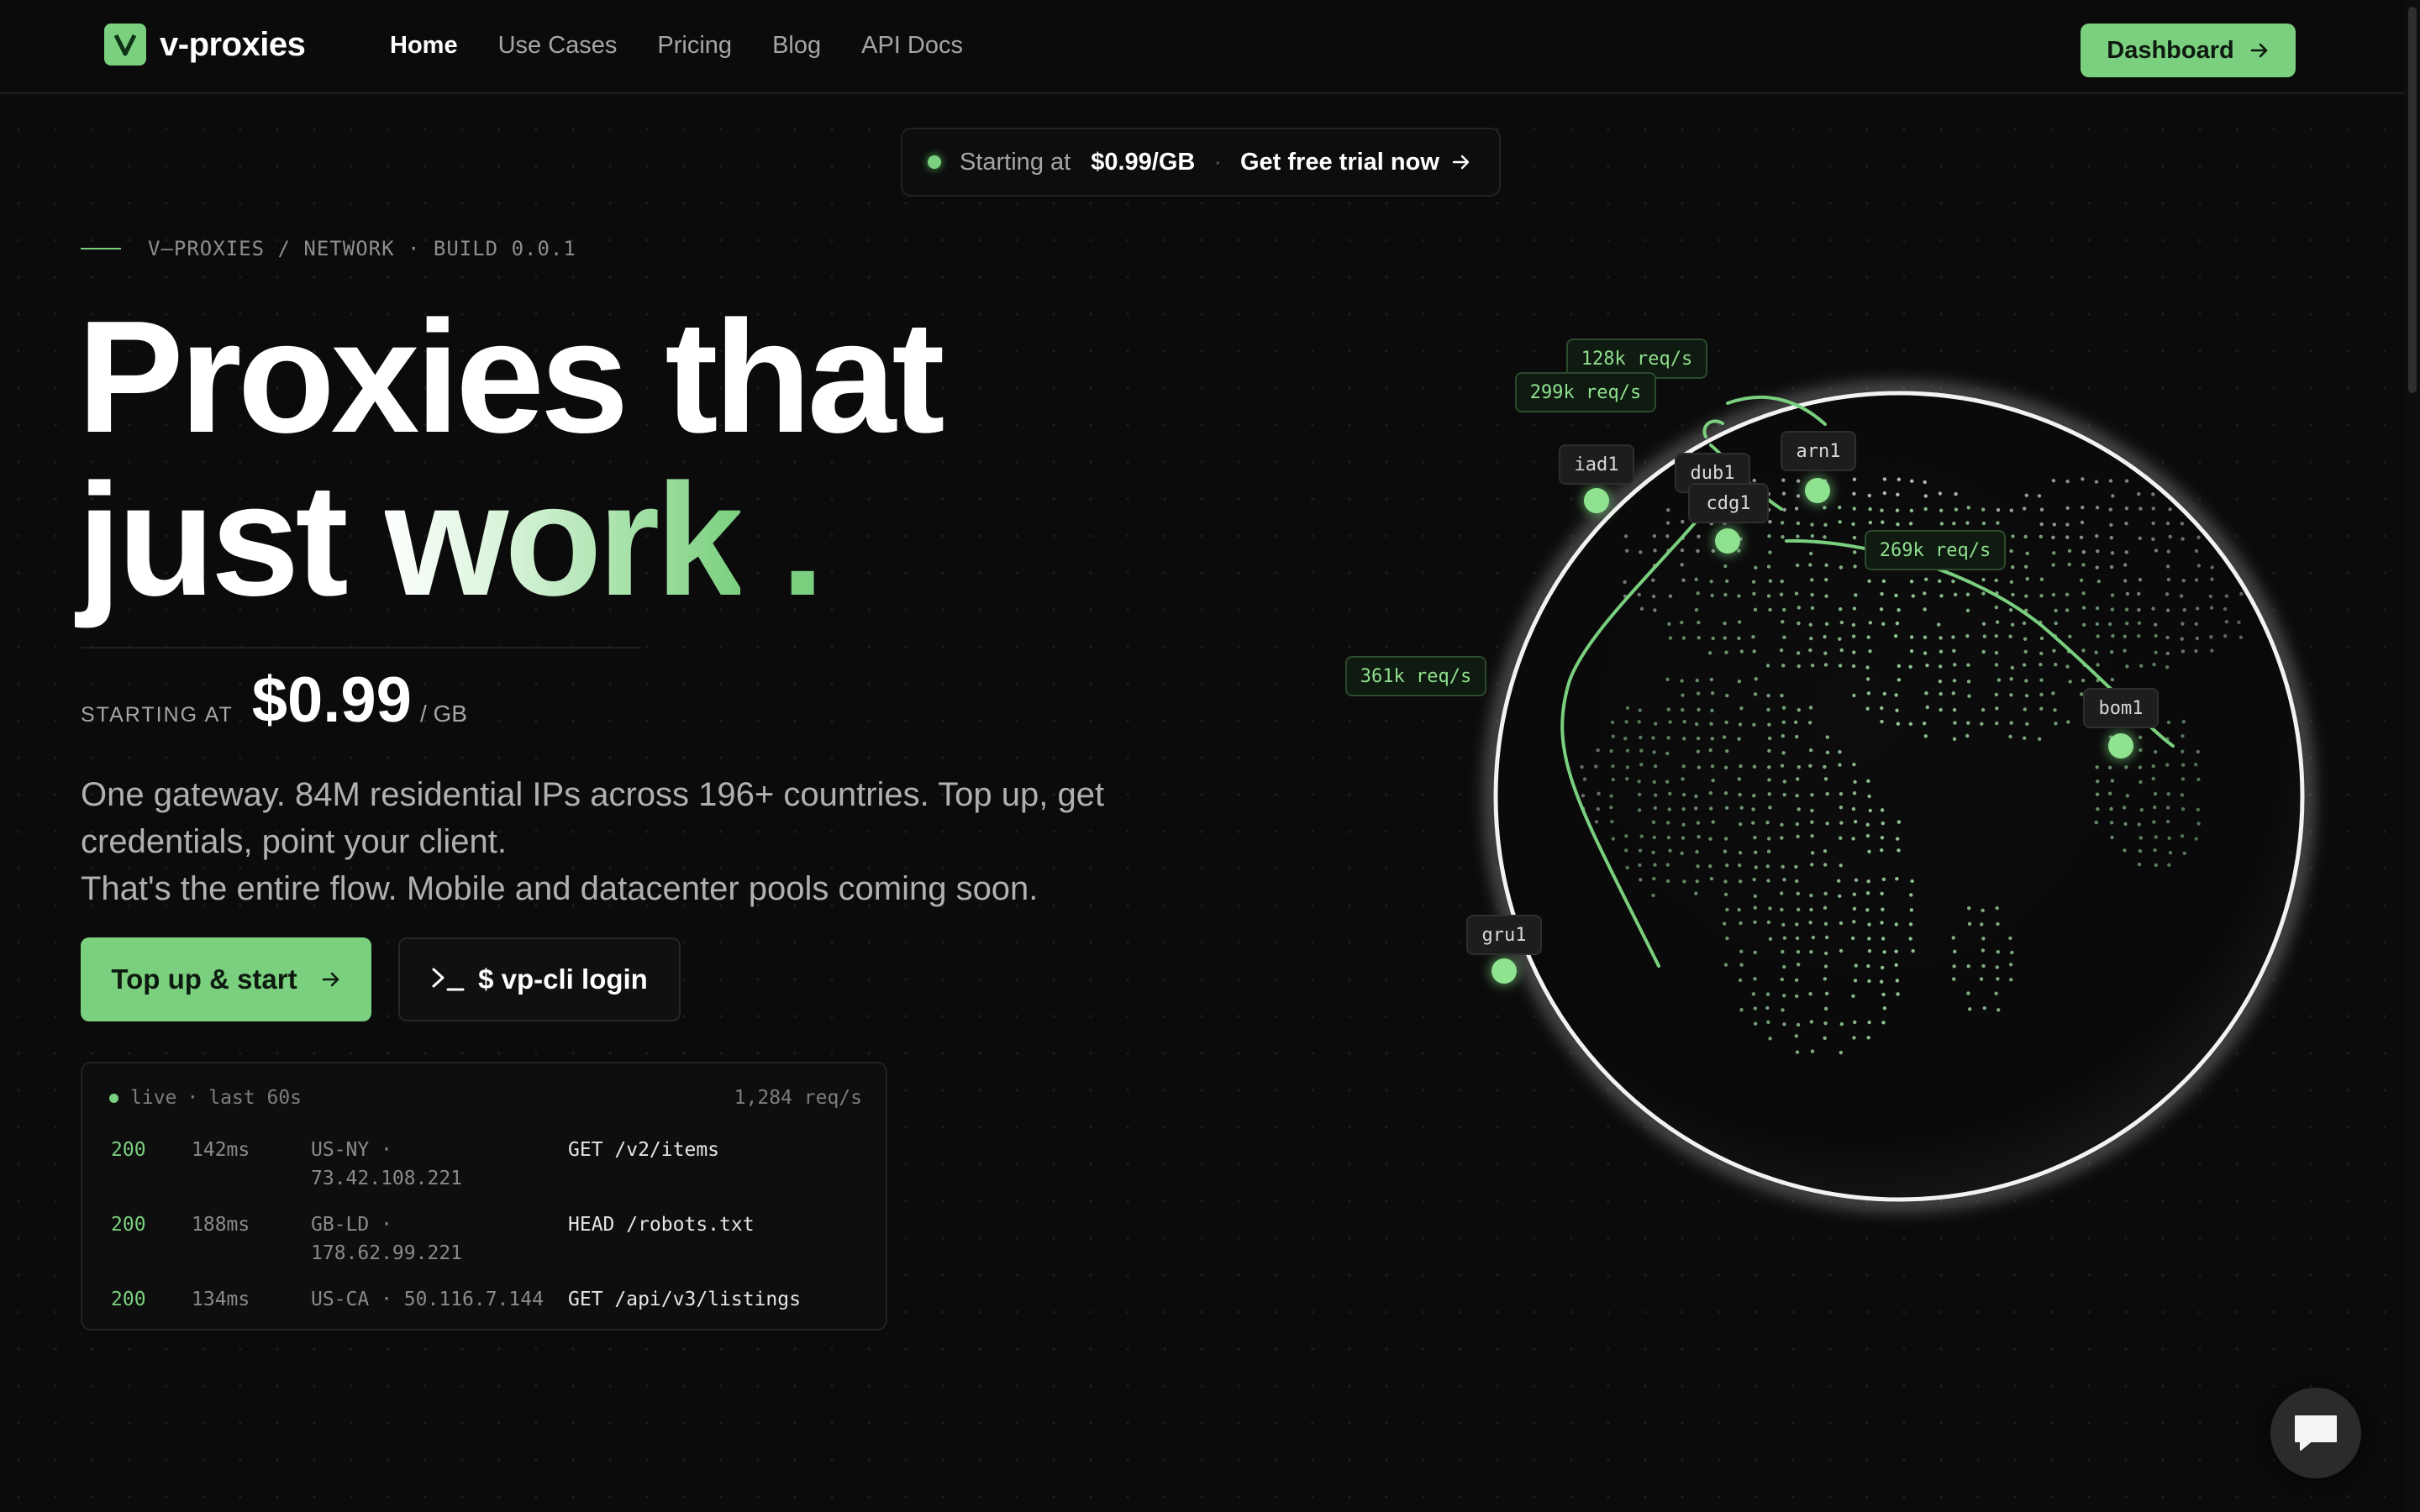 This screenshot has width=2420, height=1512. Describe the element at coordinates (2120, 746) in the screenshot. I see `node-bom1` at that location.